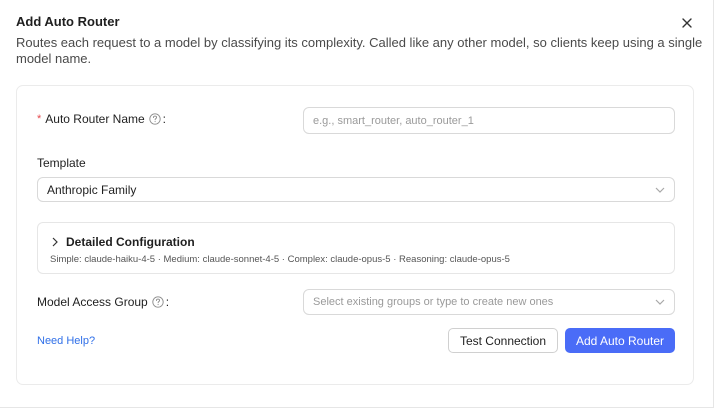 This screenshot has width=714, height=408. I want to click on close-icon, so click(687, 23).